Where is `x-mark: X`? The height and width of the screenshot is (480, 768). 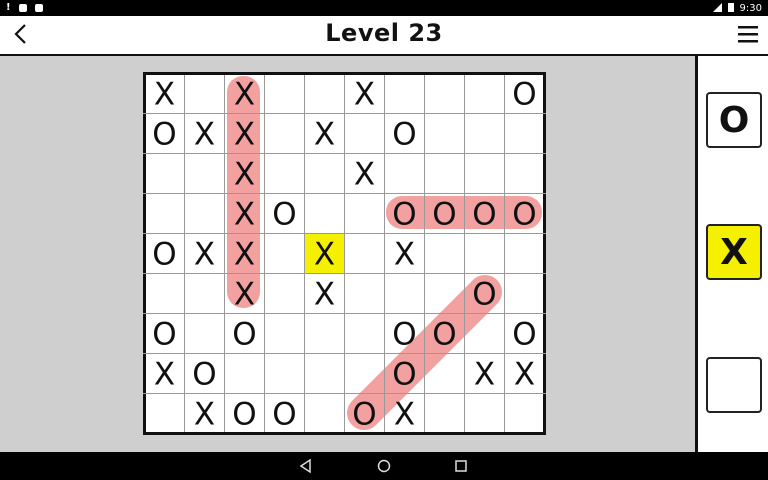
x-mark: X is located at coordinates (244, 215).